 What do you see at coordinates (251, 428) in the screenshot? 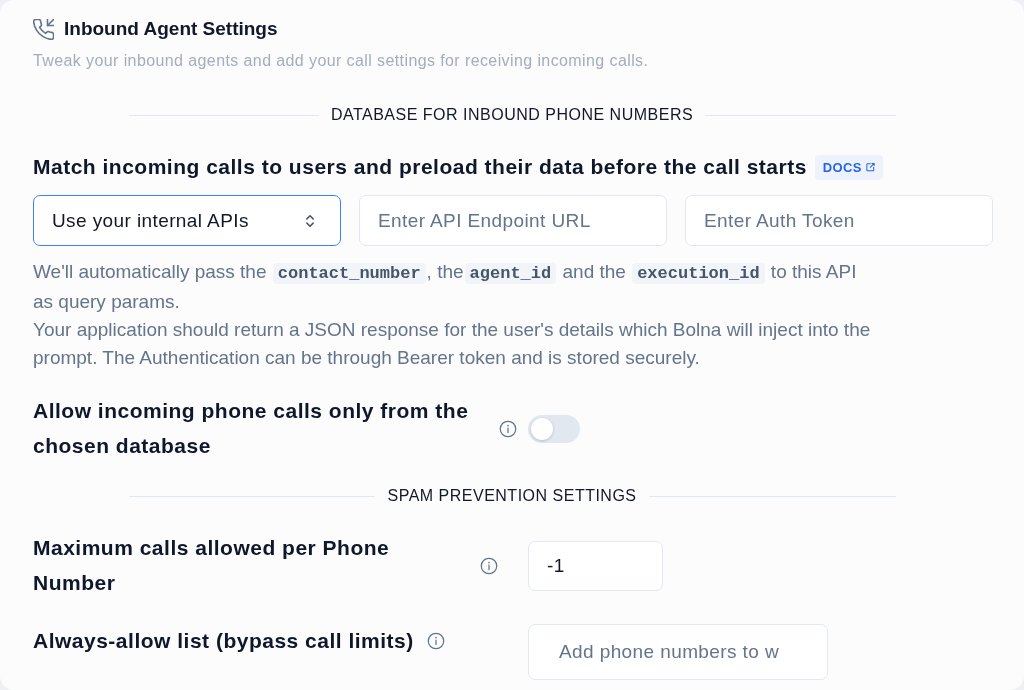
I see `setting-label: Allow incoming phone calls only from the chosen database` at bounding box center [251, 428].